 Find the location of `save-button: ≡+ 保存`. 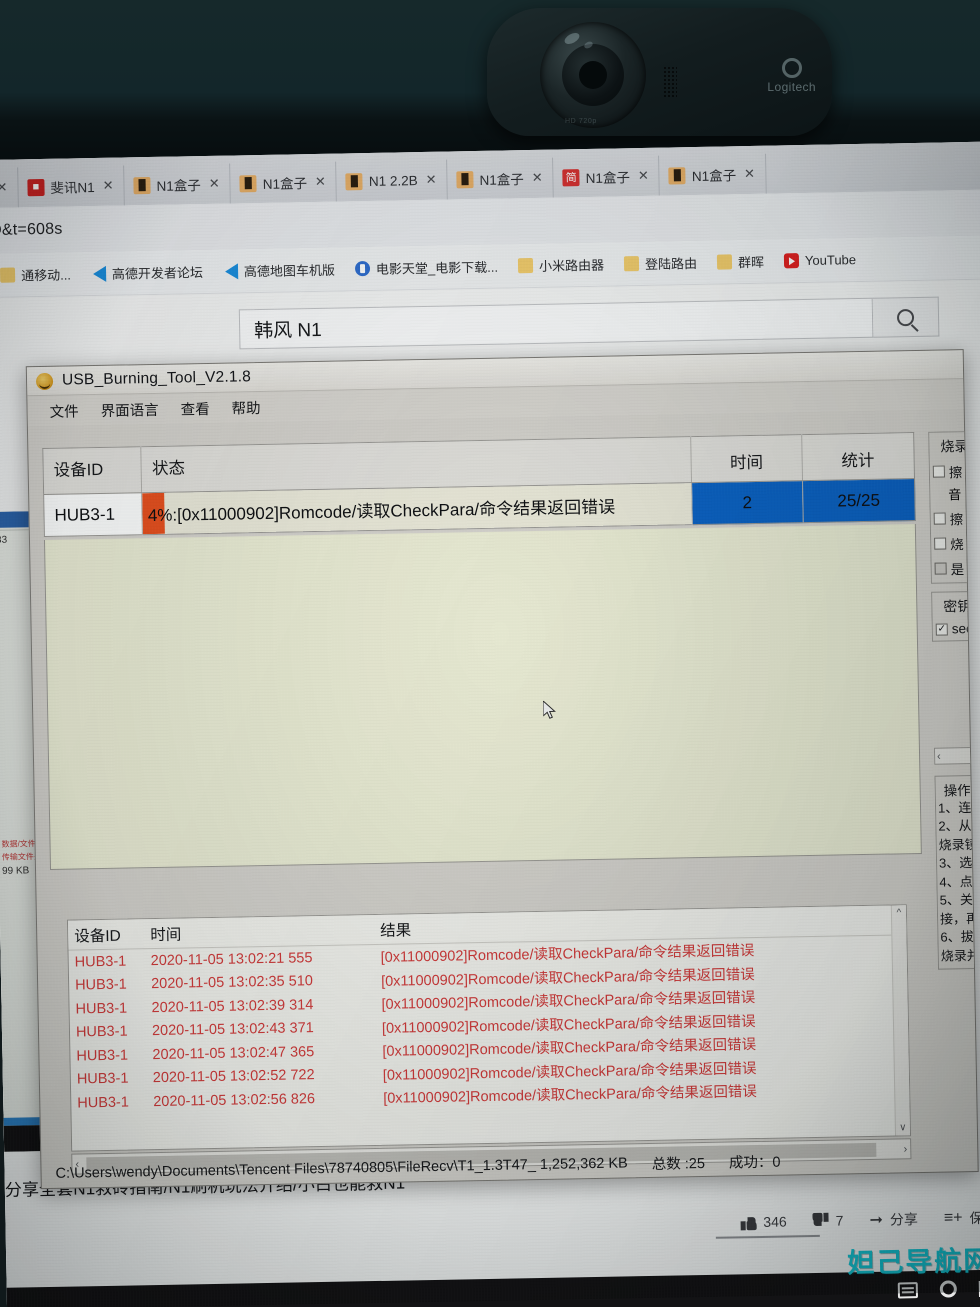

save-button: ≡+ 保存 is located at coordinates (962, 1218).